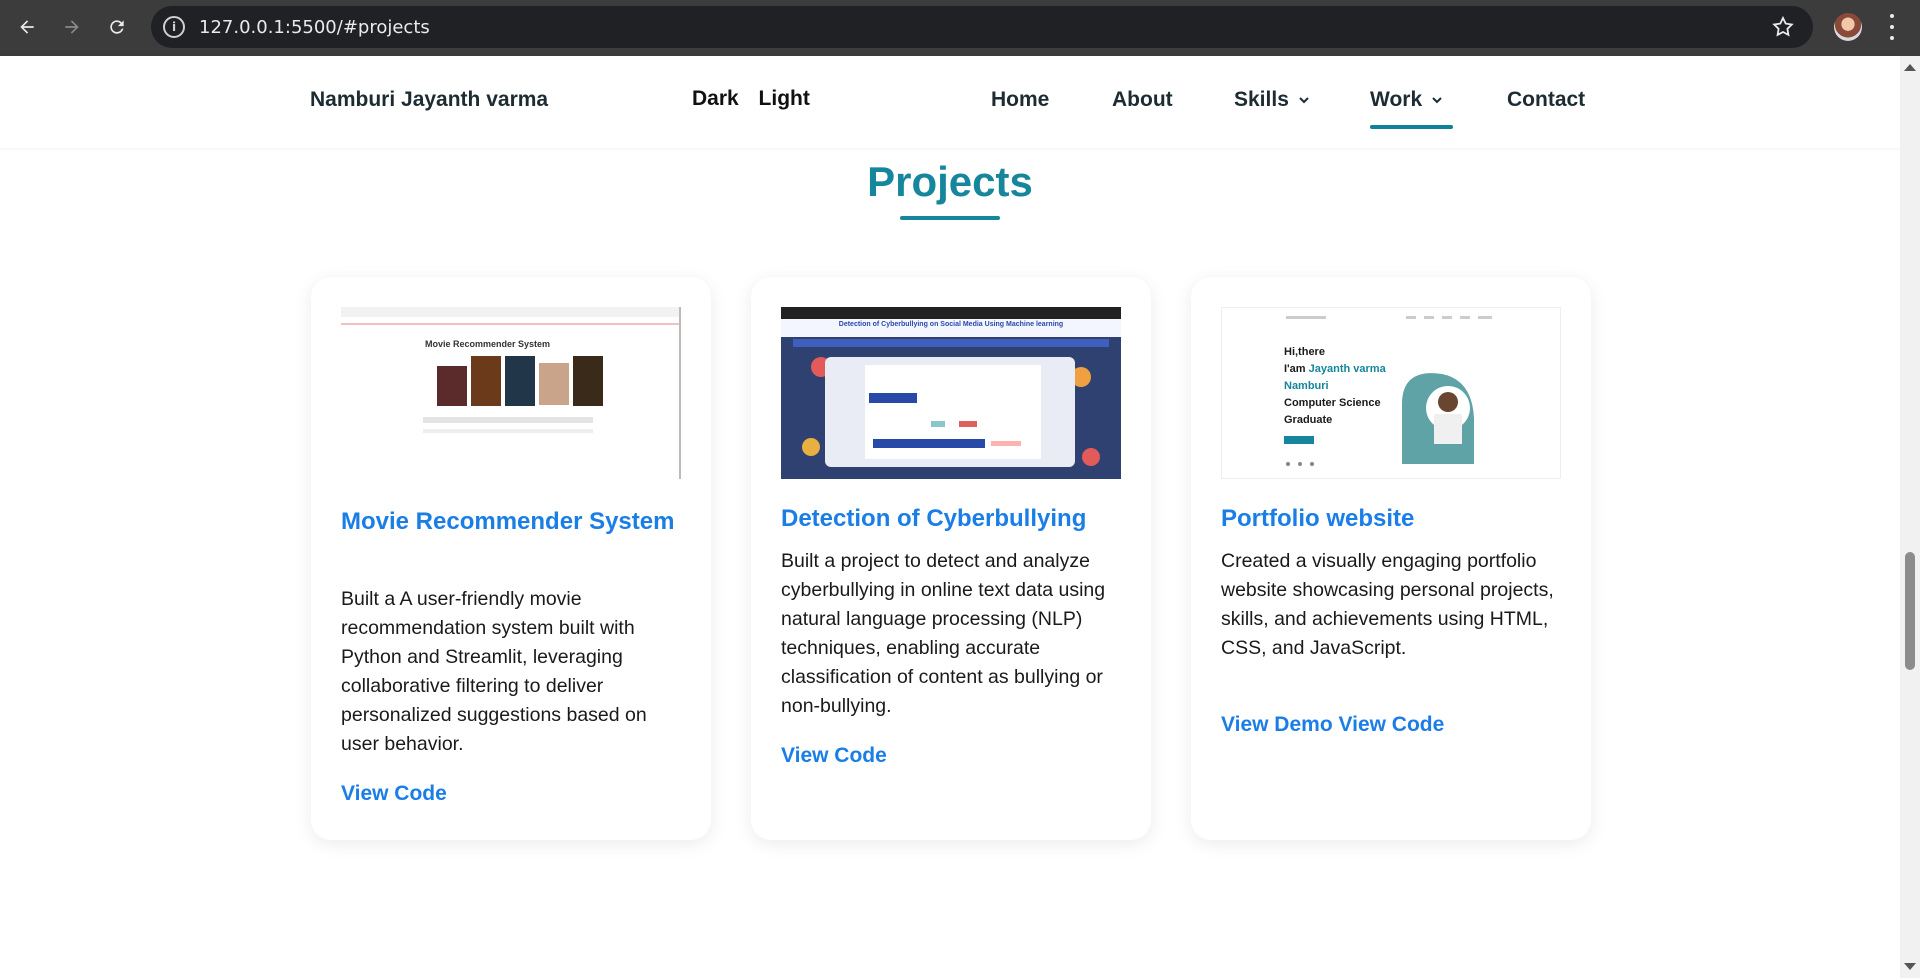 This screenshot has height=978, width=1920. Describe the element at coordinates (511, 393) in the screenshot. I see `project-thumbnail: Movie Recommender System` at that location.